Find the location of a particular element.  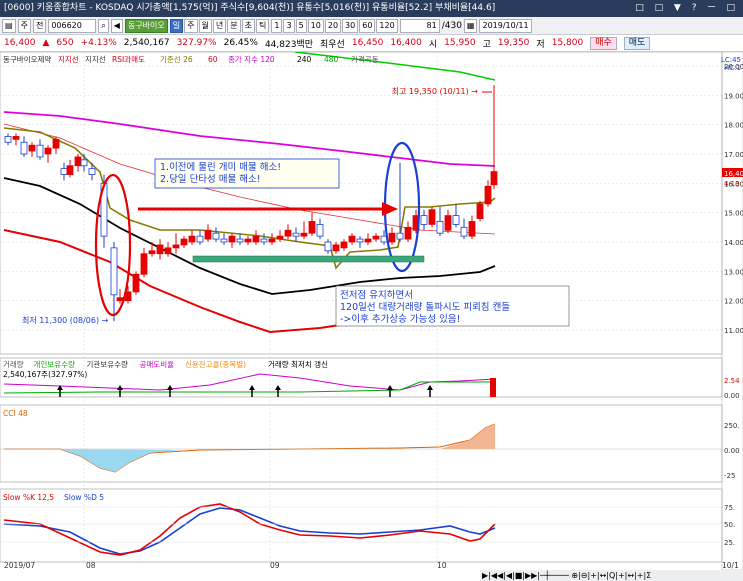

price-axis-label: 14.00 is located at coordinates (733, 243).